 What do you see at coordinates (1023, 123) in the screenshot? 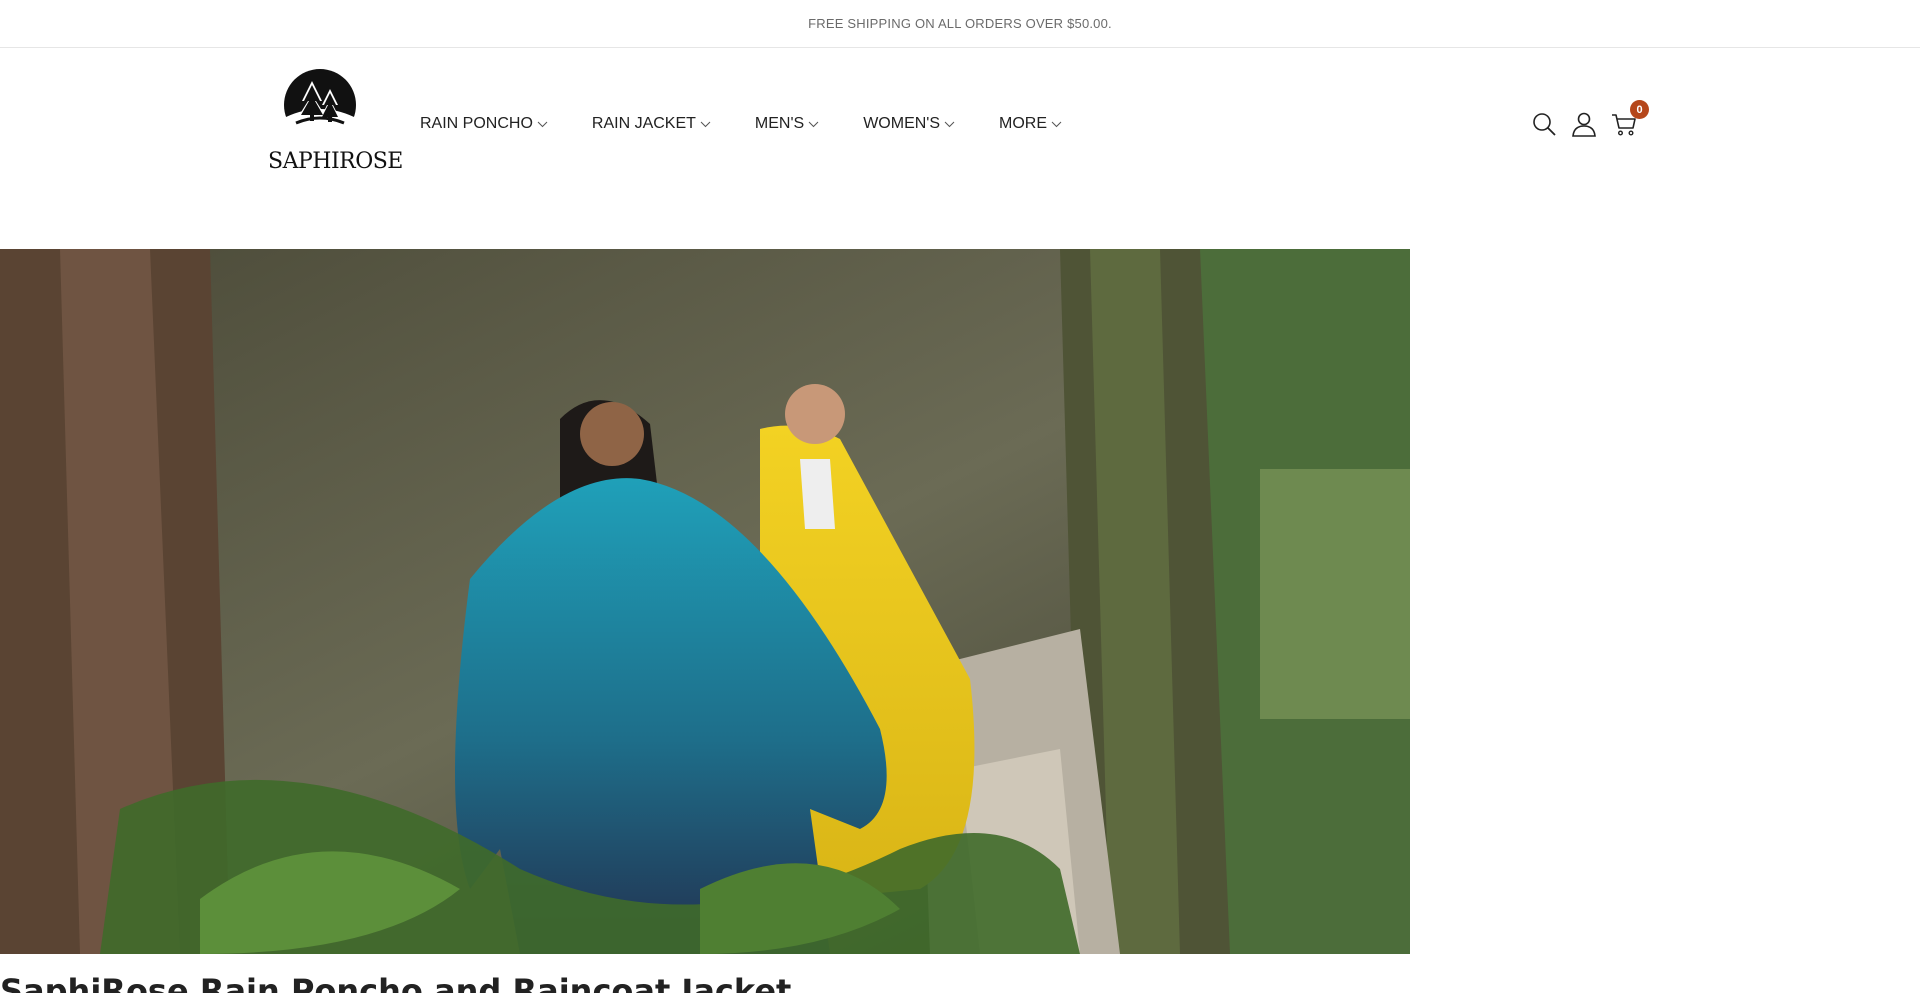
I see `nav-item-label: MORE` at bounding box center [1023, 123].